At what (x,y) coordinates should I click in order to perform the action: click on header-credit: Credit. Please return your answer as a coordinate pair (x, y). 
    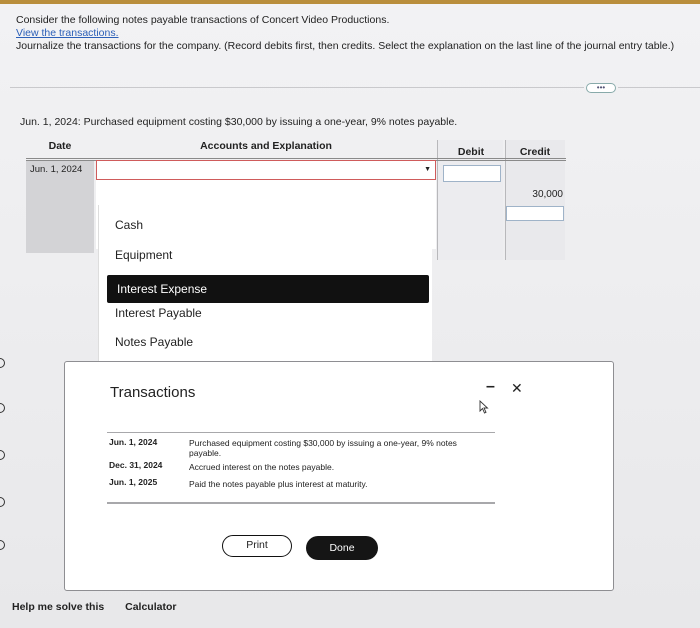
    Looking at the image, I should click on (535, 152).